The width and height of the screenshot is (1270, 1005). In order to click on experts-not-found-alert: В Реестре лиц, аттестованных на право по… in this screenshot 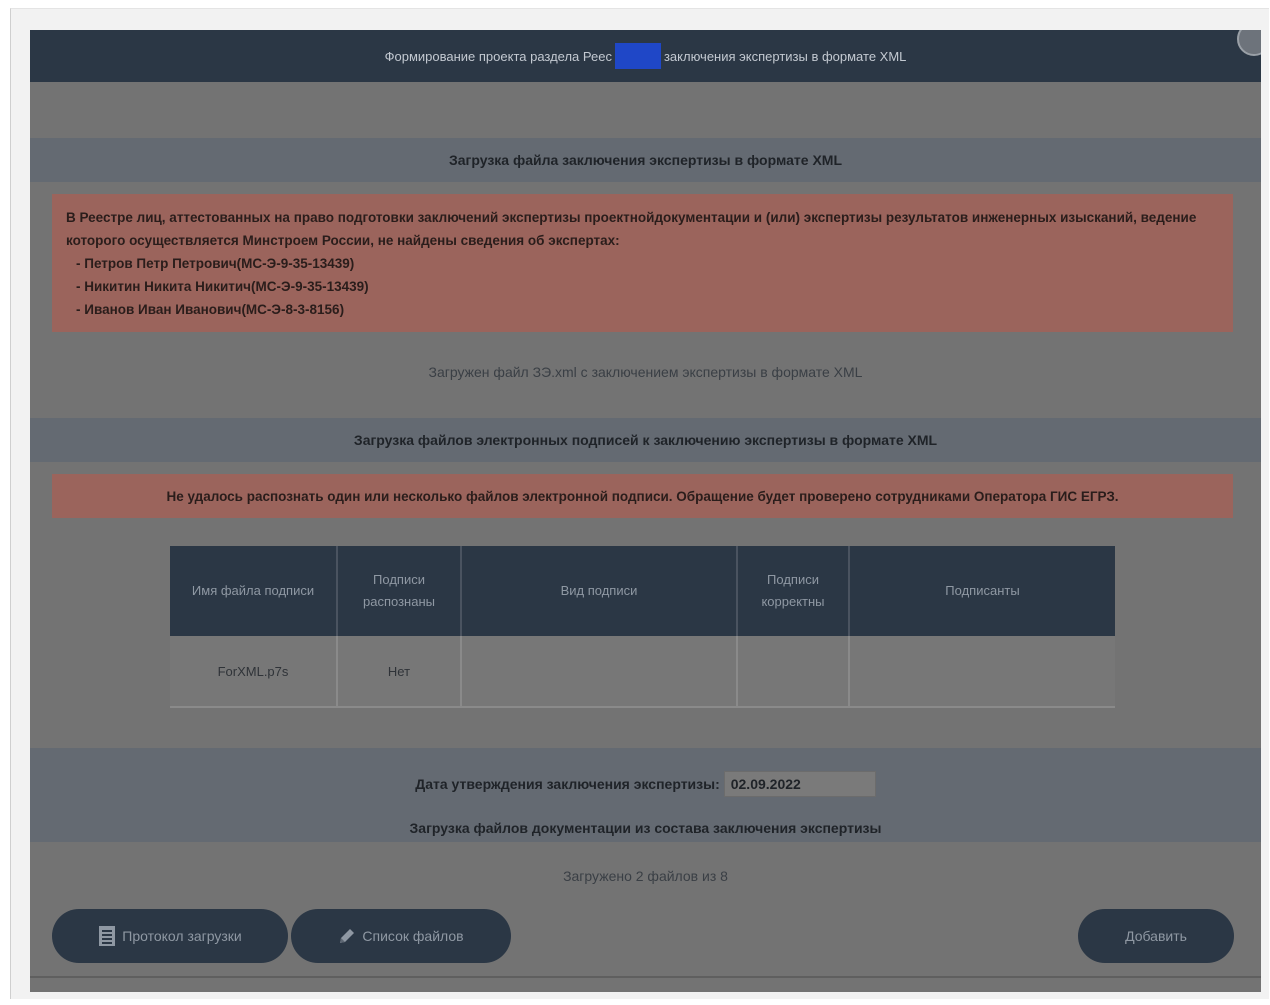, I will do `click(642, 263)`.